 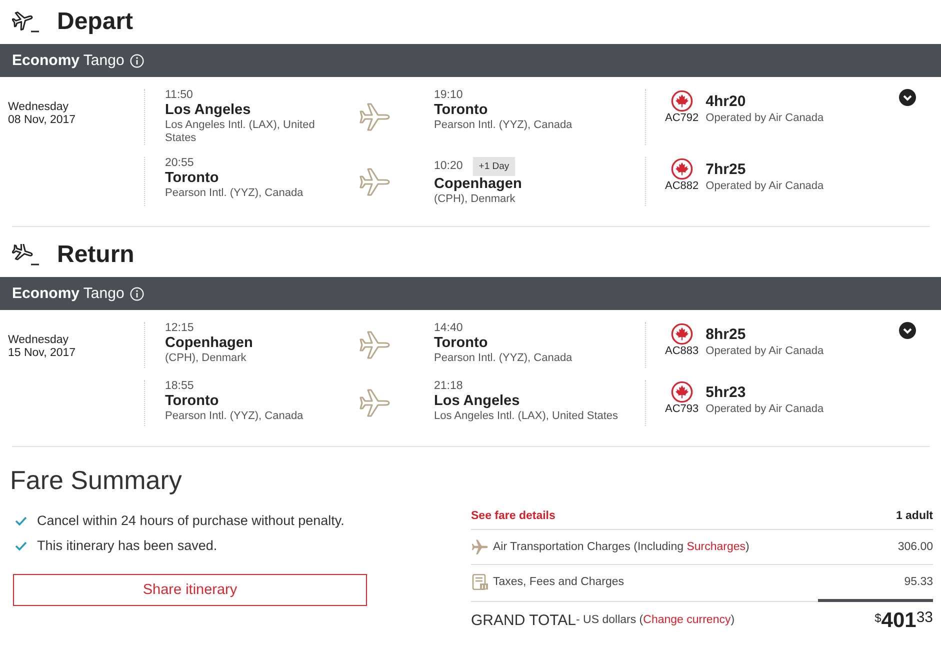 I want to click on change-currency-link: Change currency, so click(x=687, y=620).